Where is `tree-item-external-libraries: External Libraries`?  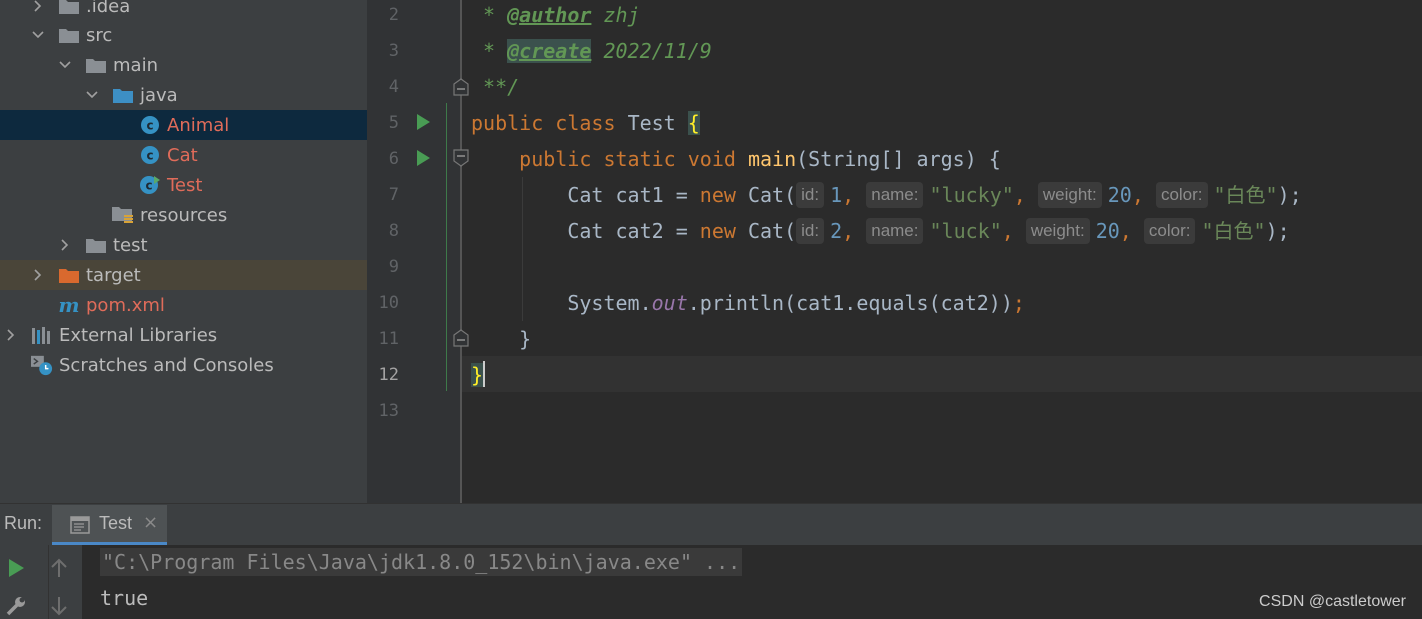 tree-item-external-libraries: External Libraries is located at coordinates (183, 335).